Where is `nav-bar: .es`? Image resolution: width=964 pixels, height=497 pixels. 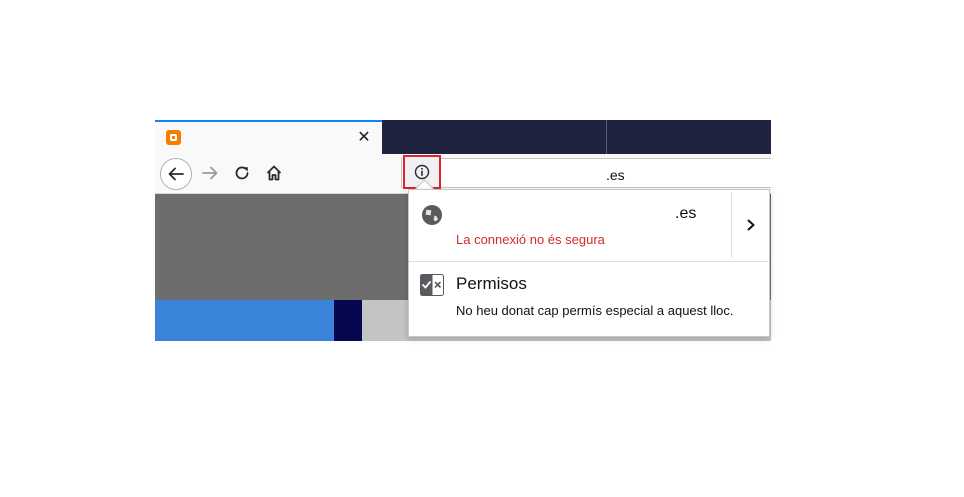 nav-bar: .es is located at coordinates (463, 174).